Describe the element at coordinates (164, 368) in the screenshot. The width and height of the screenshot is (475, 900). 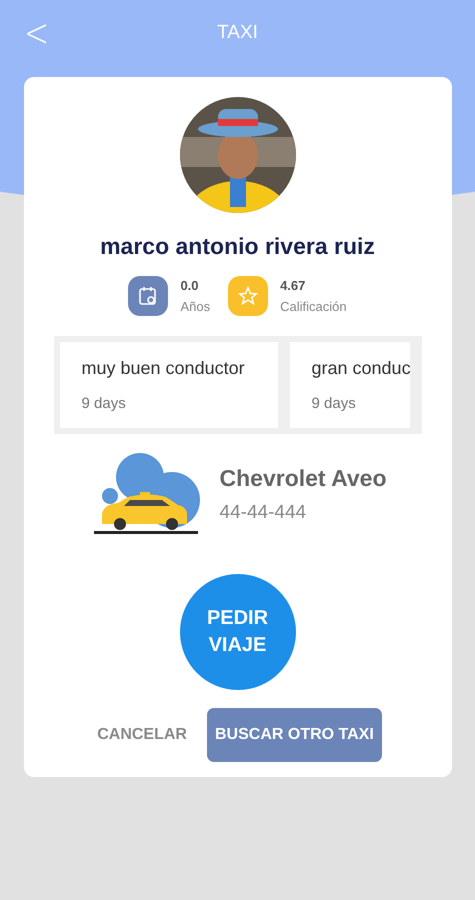
I see `review-text: muy buen conductor` at that location.